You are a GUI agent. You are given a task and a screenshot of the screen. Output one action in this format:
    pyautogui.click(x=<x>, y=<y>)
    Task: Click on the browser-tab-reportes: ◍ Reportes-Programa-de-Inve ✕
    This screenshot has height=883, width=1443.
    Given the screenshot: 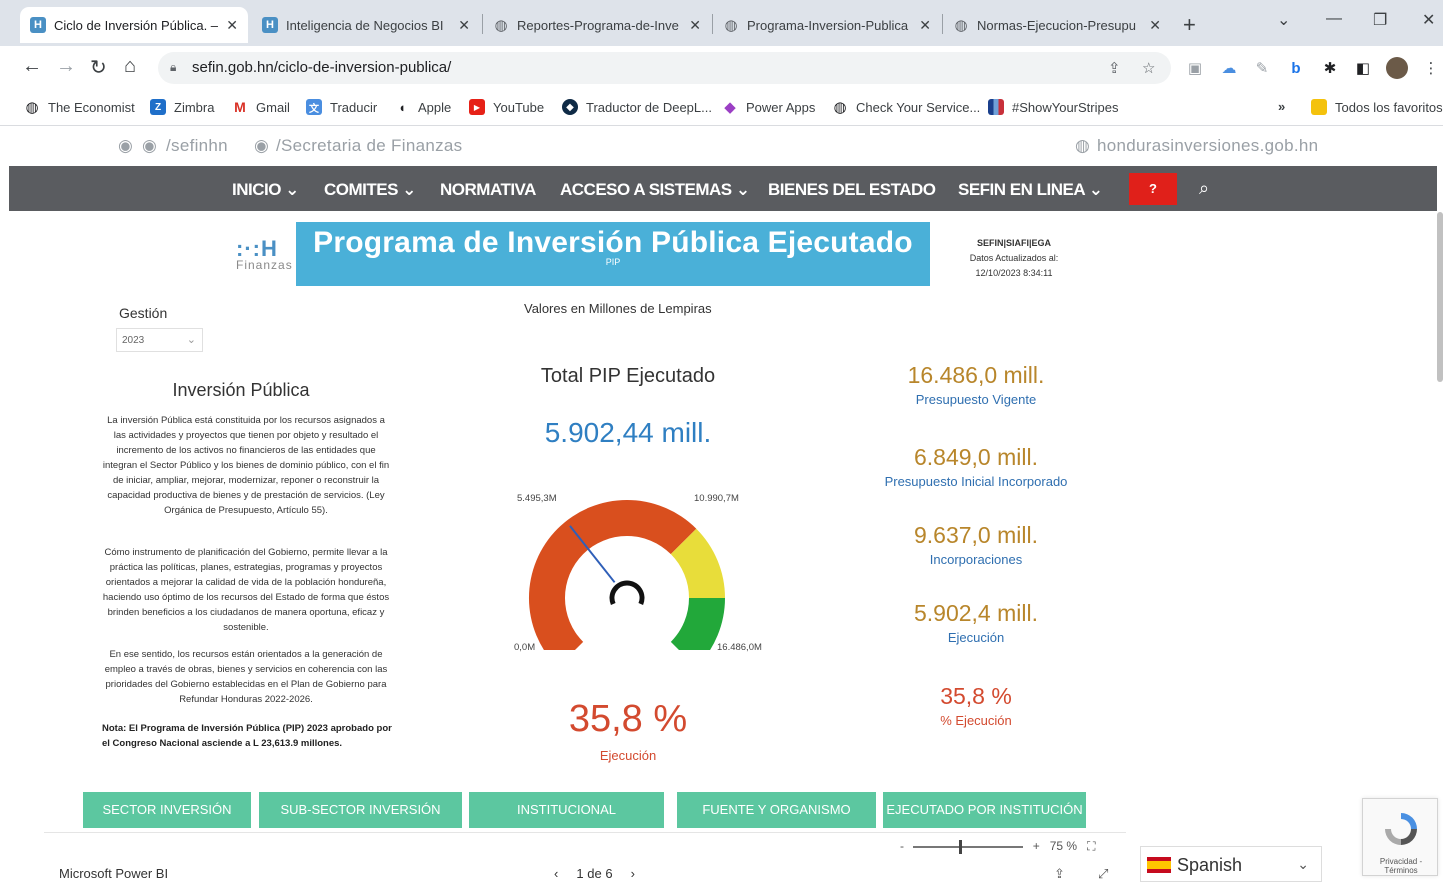 What is the action you would take?
    pyautogui.click(x=597, y=25)
    